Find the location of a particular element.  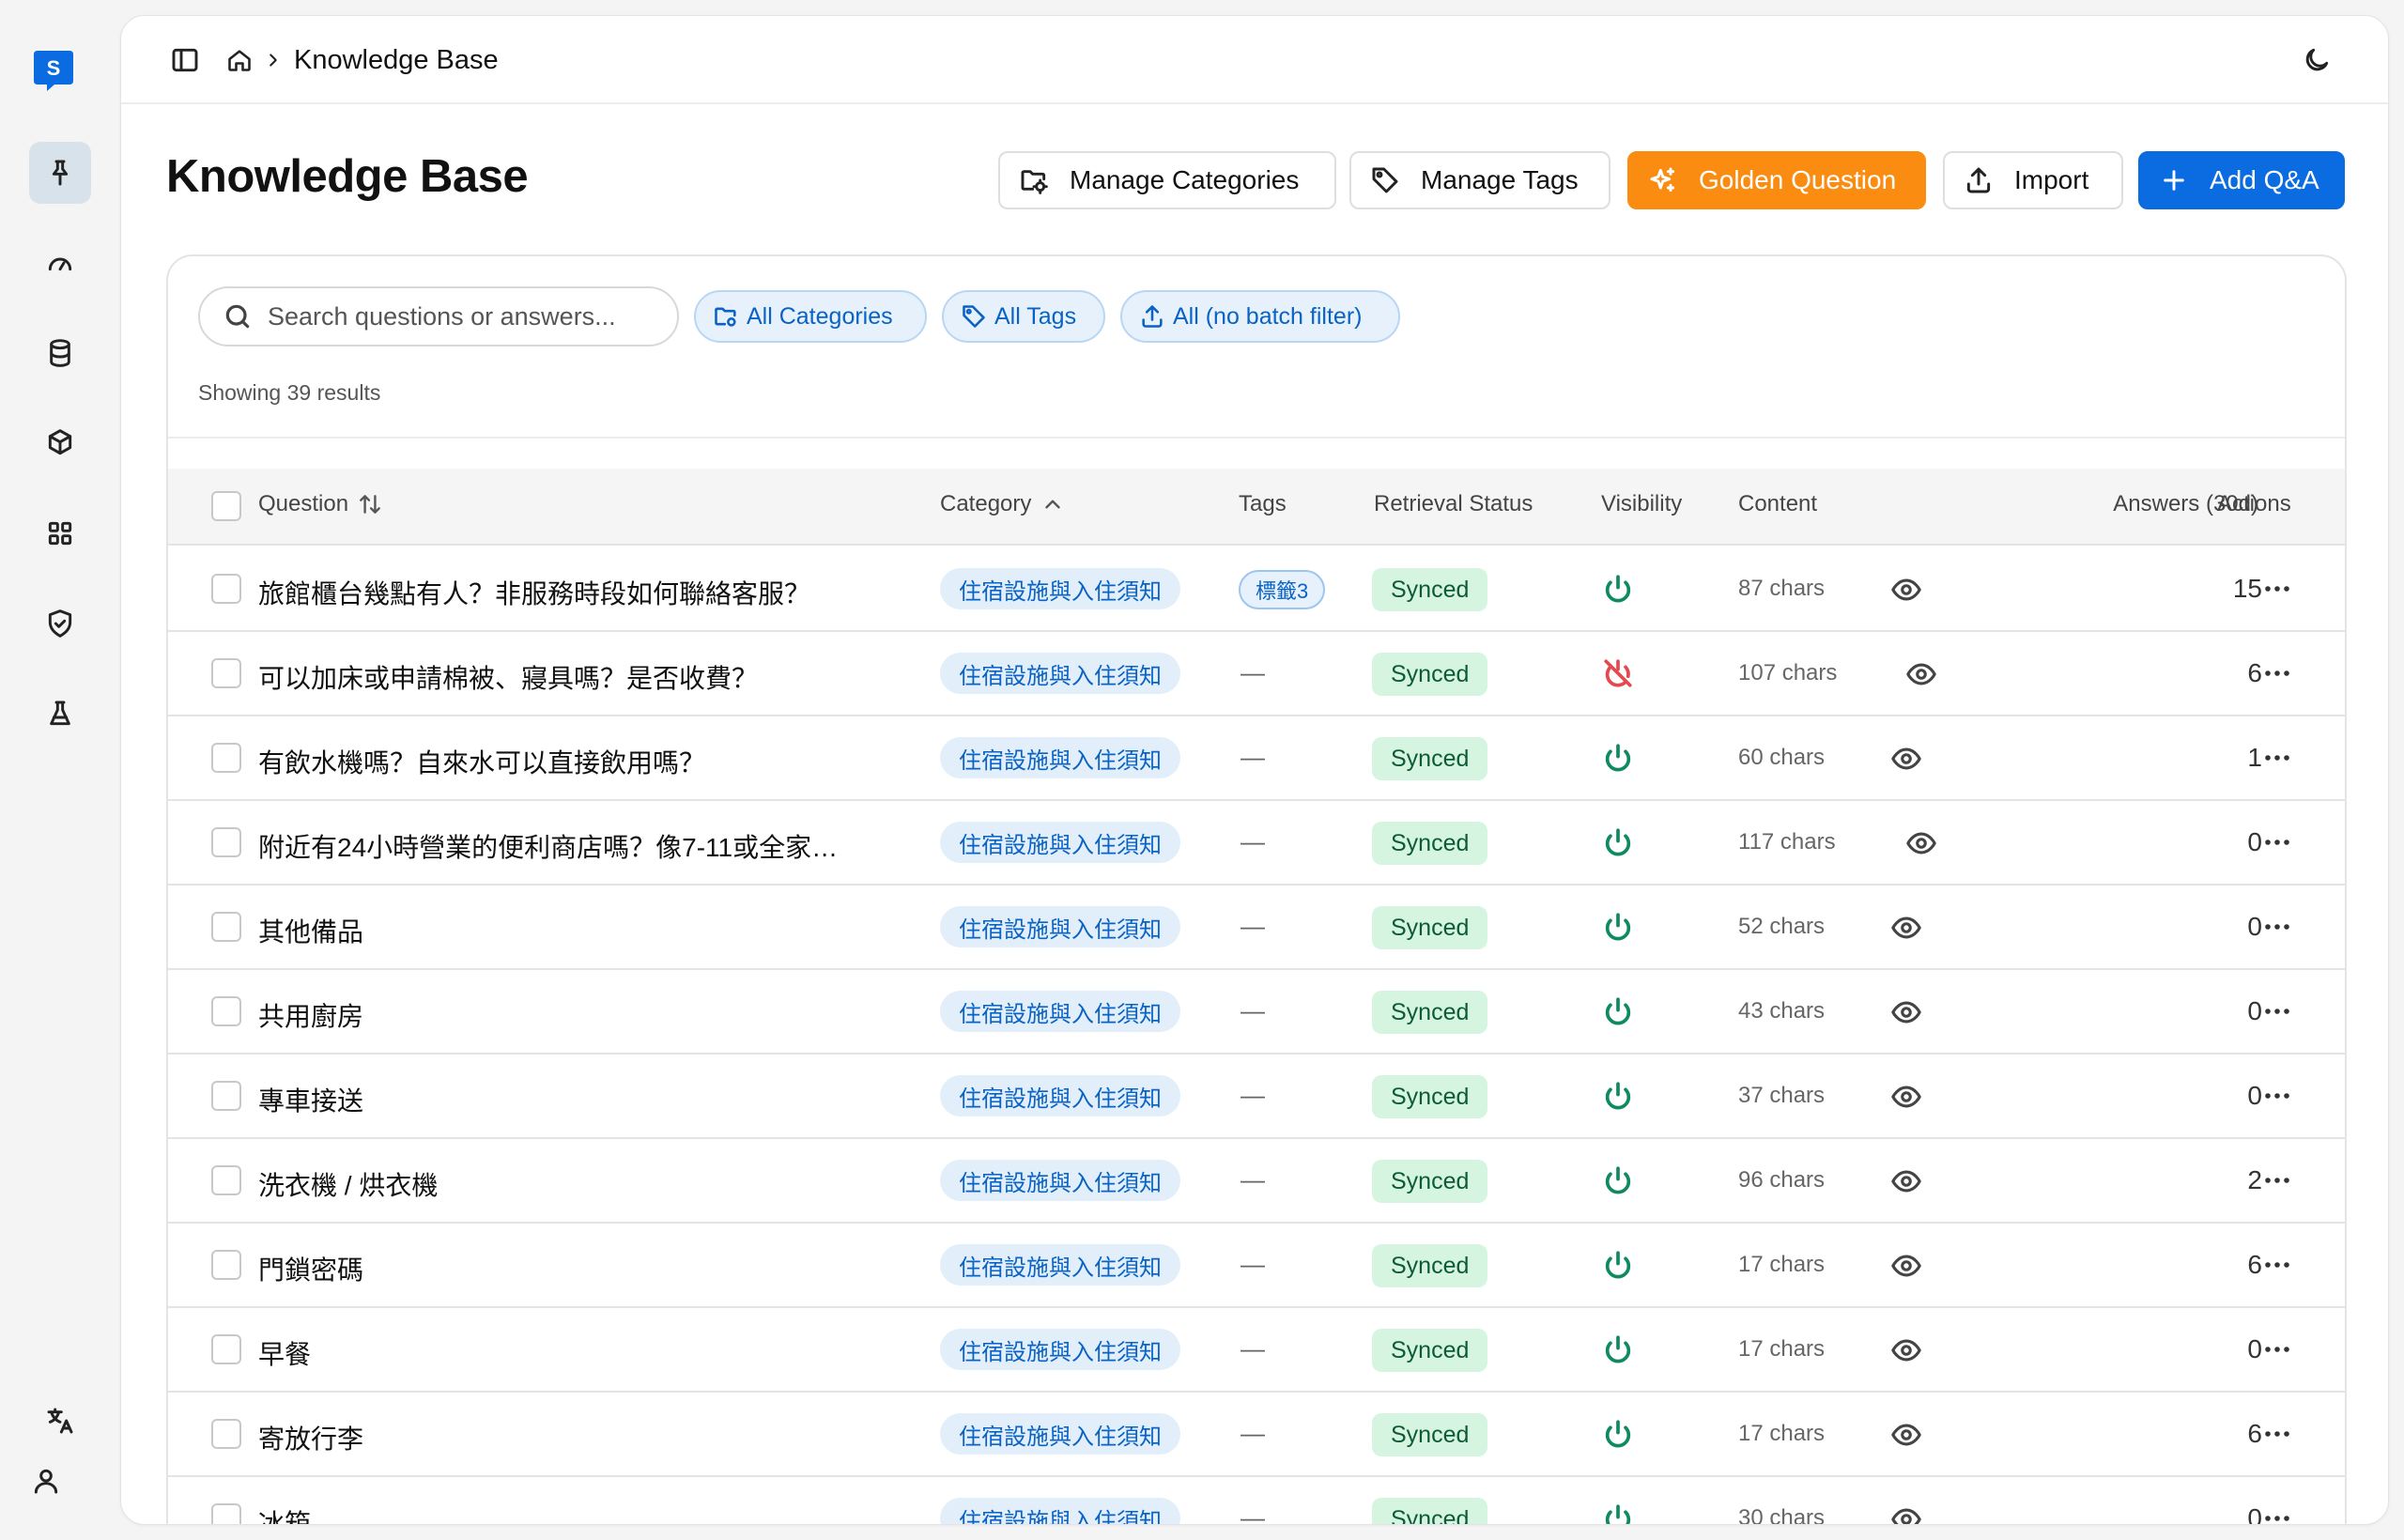

table-row: 共用廚房 住宿設施與入住須知 — Synced 43 chars 0 is located at coordinates (1256, 1012).